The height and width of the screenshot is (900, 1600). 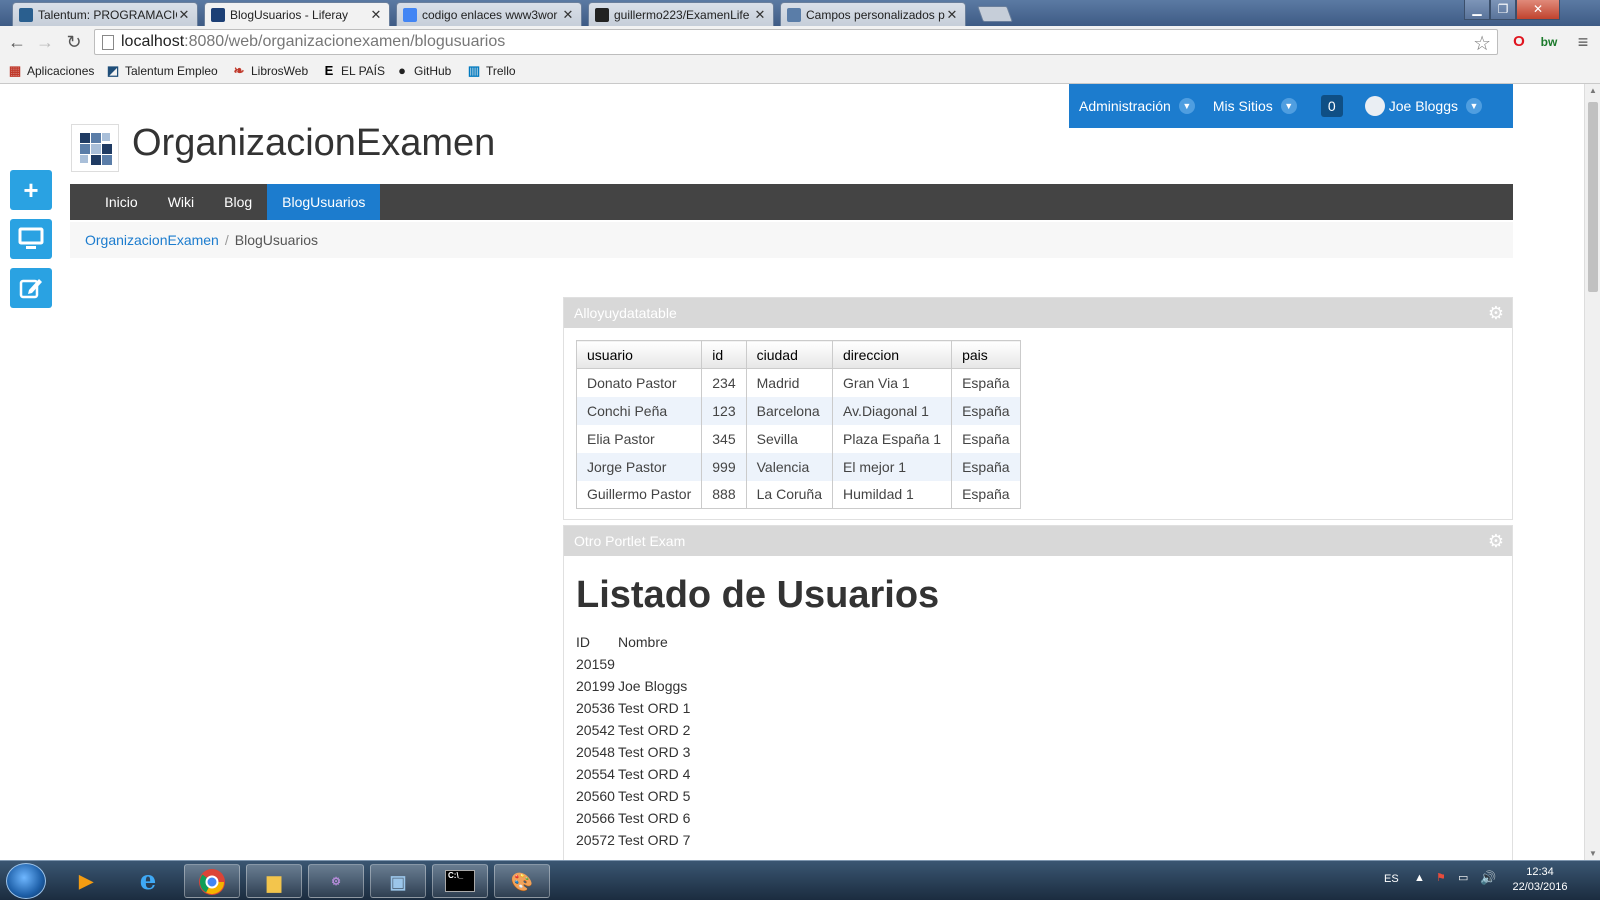 I want to click on table-cell: 888, so click(x=724, y=494).